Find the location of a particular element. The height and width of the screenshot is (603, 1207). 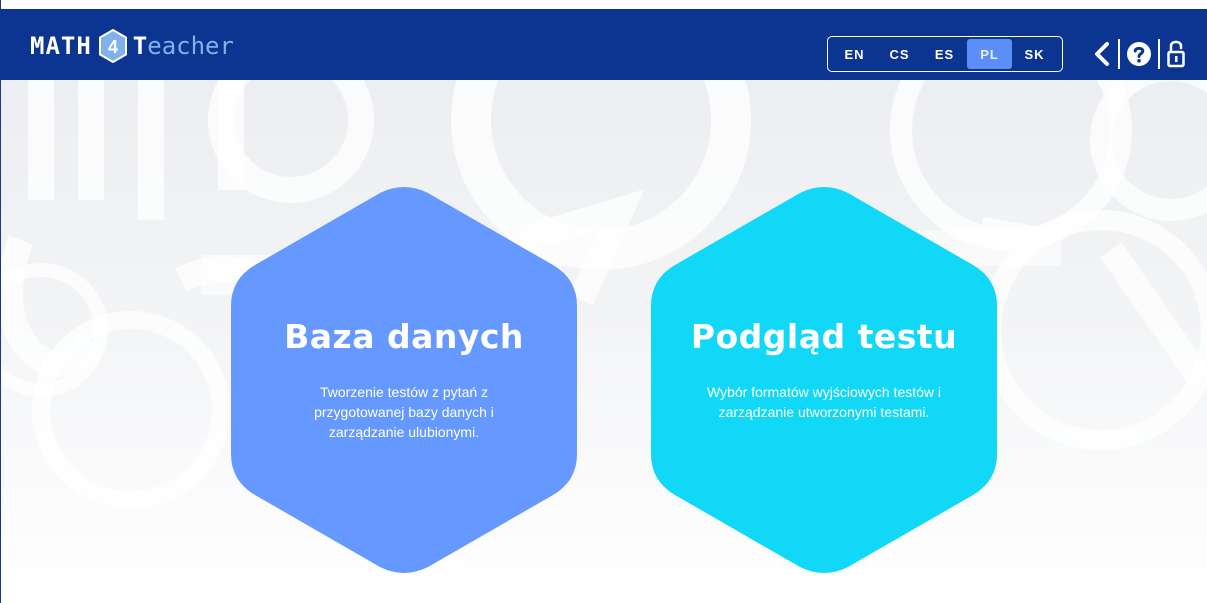

back-icon is located at coordinates (1102, 54).